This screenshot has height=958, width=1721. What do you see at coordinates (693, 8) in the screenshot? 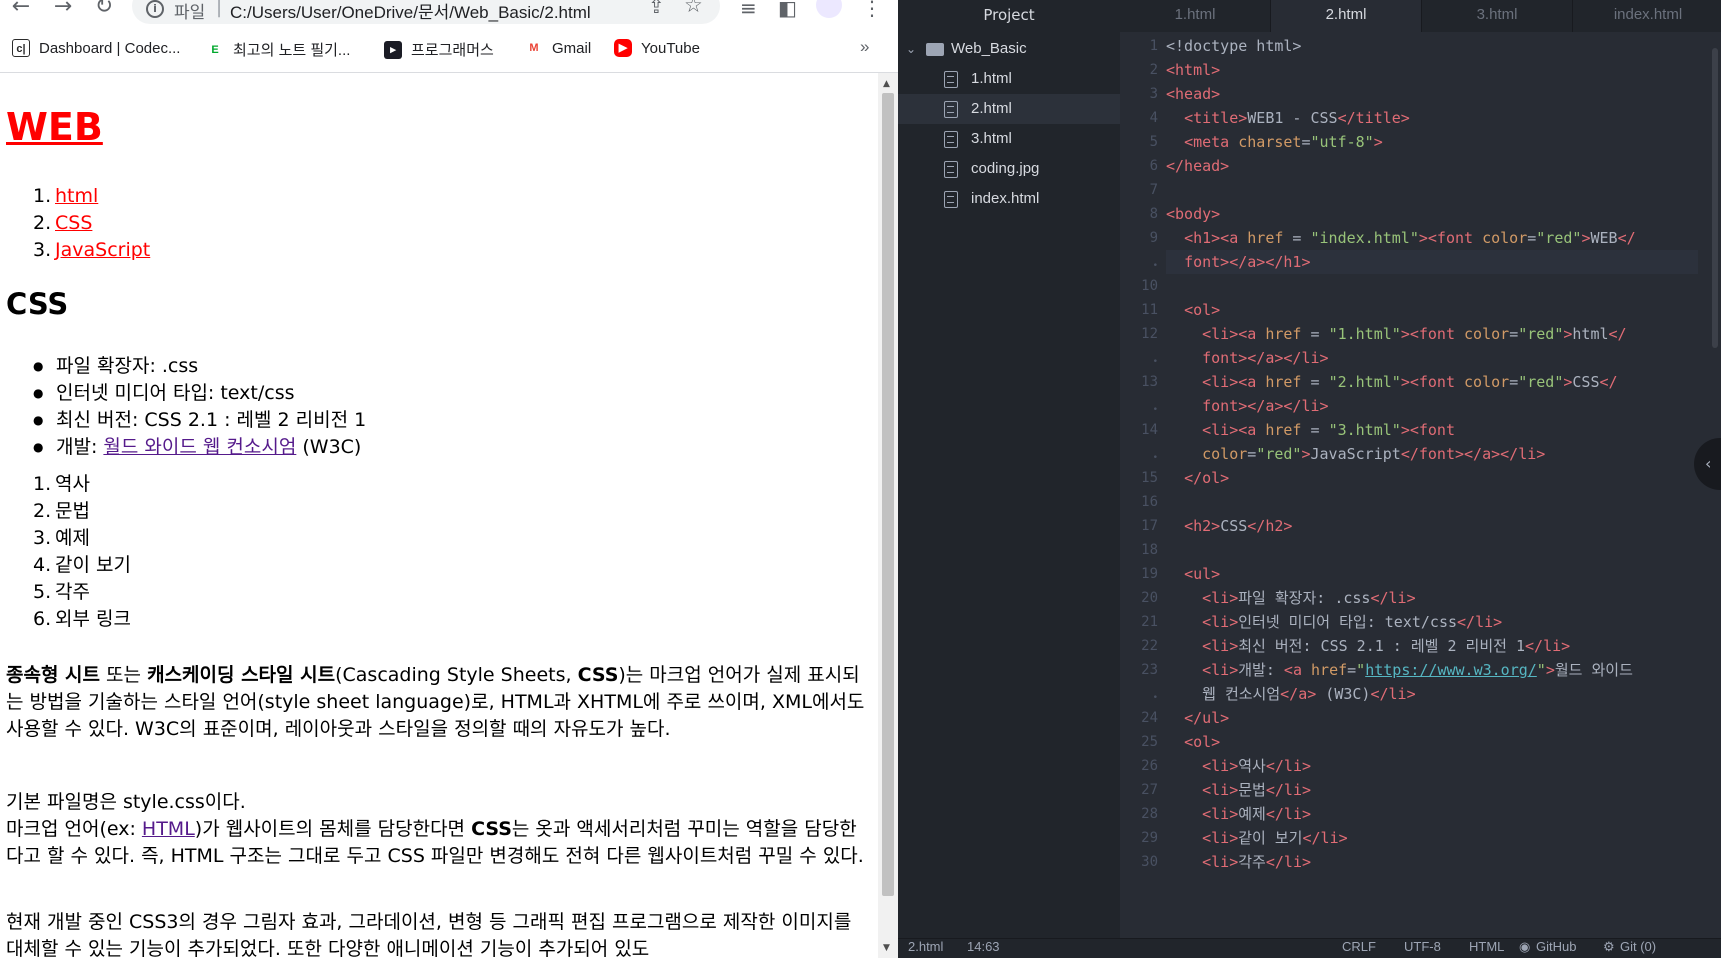
I see `bookmark-star-icon: ☆` at bounding box center [693, 8].